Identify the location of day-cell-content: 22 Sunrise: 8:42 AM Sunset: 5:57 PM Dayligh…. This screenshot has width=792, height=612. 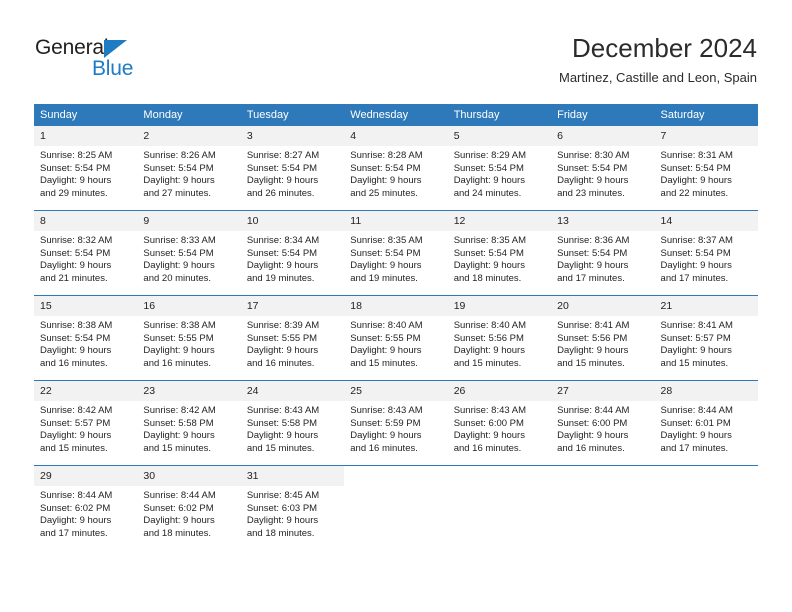
(86, 423).